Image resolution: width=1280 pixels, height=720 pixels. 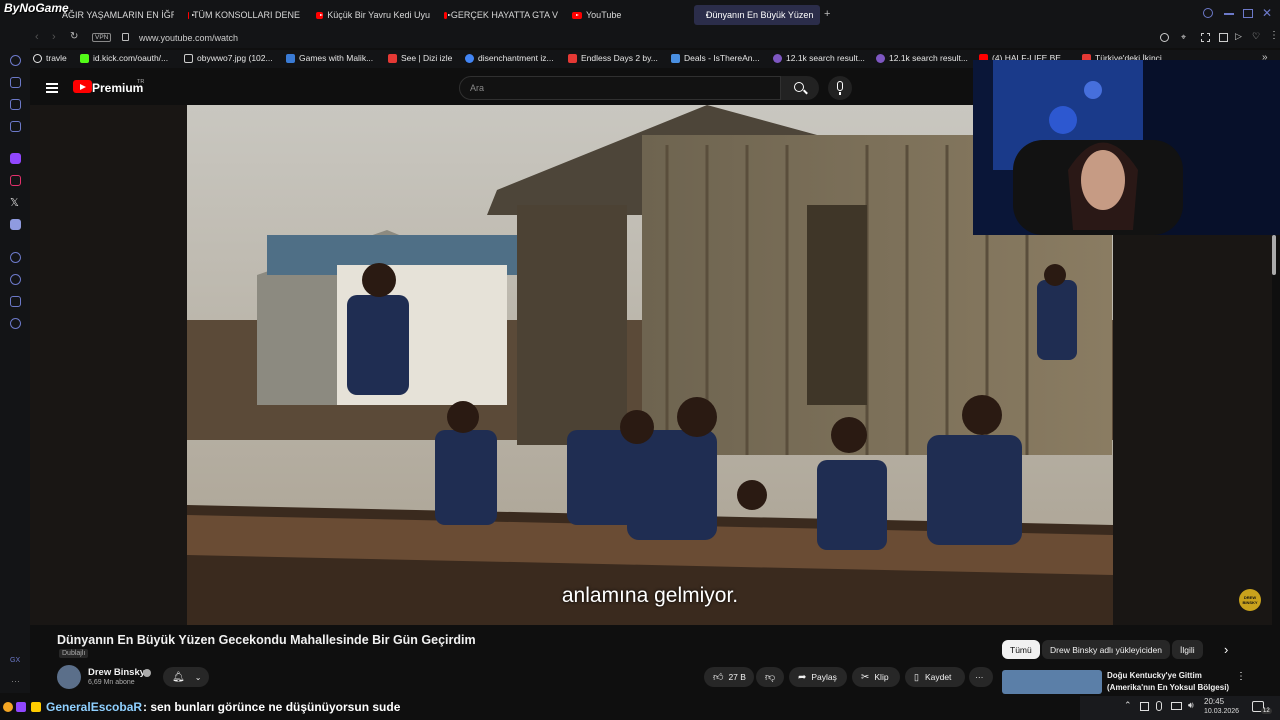 I want to click on channel-name: Drew Binsky, so click(x=116, y=672).